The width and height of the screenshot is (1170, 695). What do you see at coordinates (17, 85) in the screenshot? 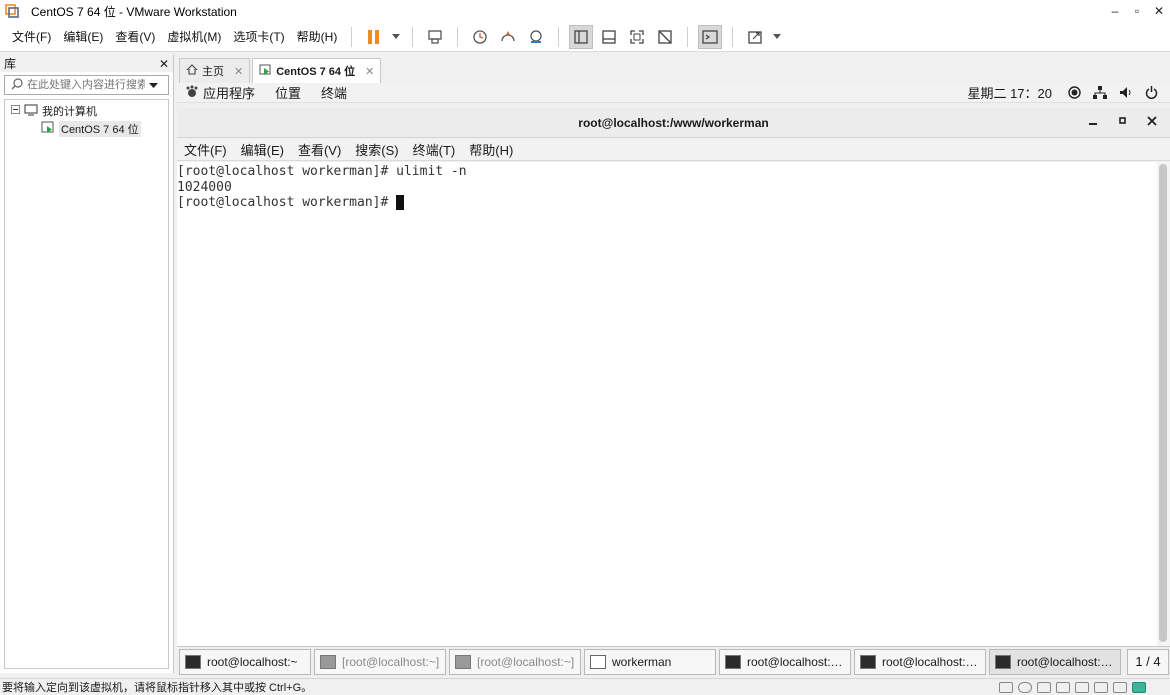
I see `search-icon` at bounding box center [17, 85].